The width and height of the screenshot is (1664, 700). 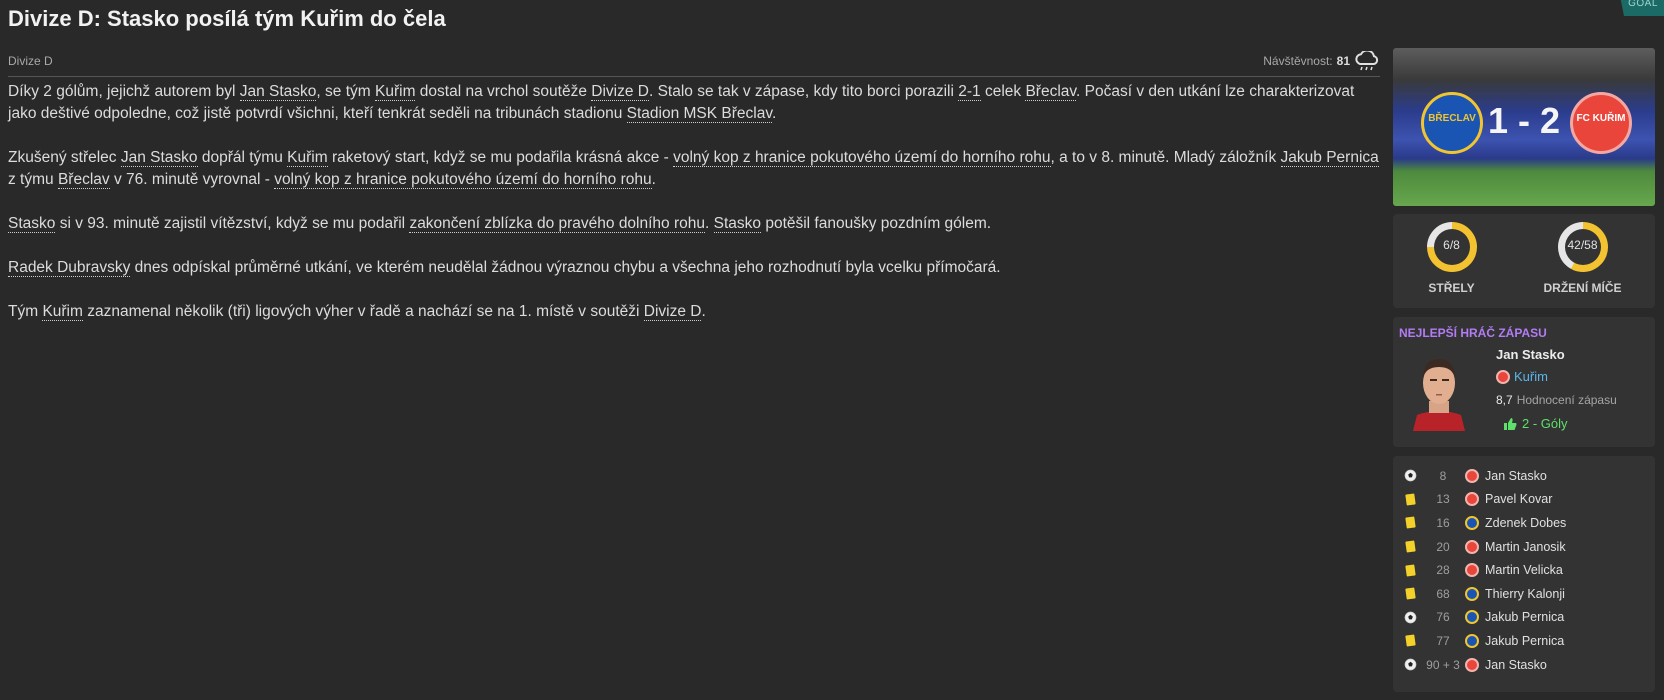 I want to click on thumbs-up-icon, so click(x=1510, y=423).